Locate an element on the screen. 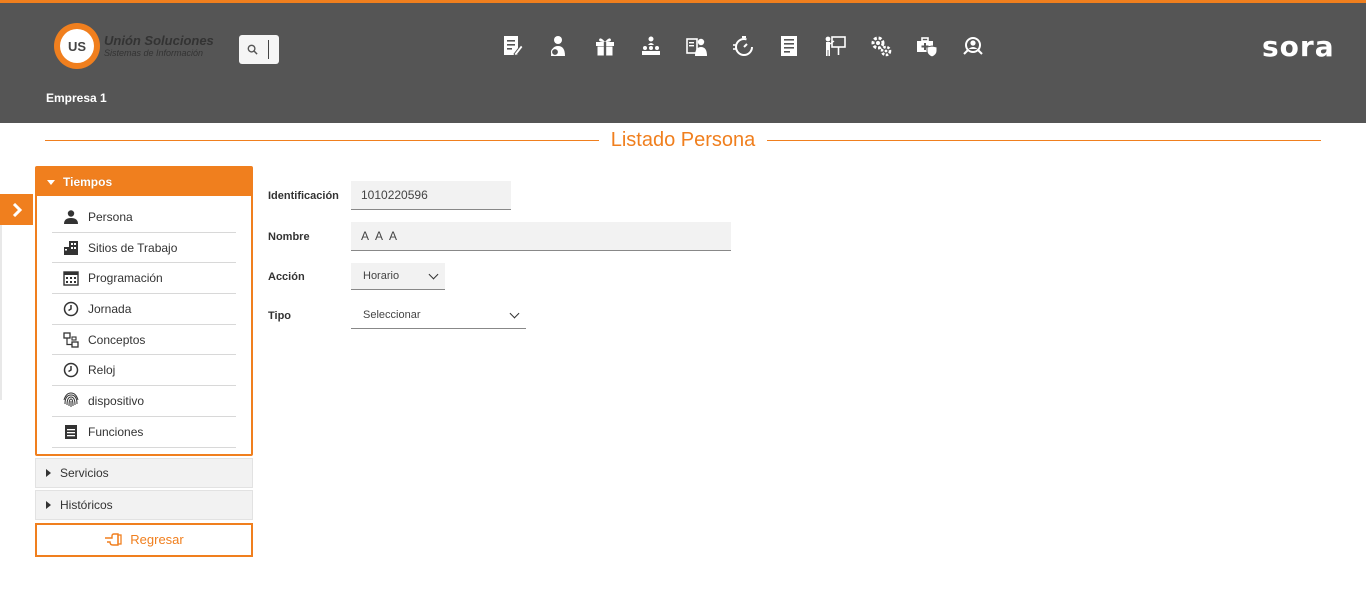  logo-badge: US is located at coordinates (77, 46).